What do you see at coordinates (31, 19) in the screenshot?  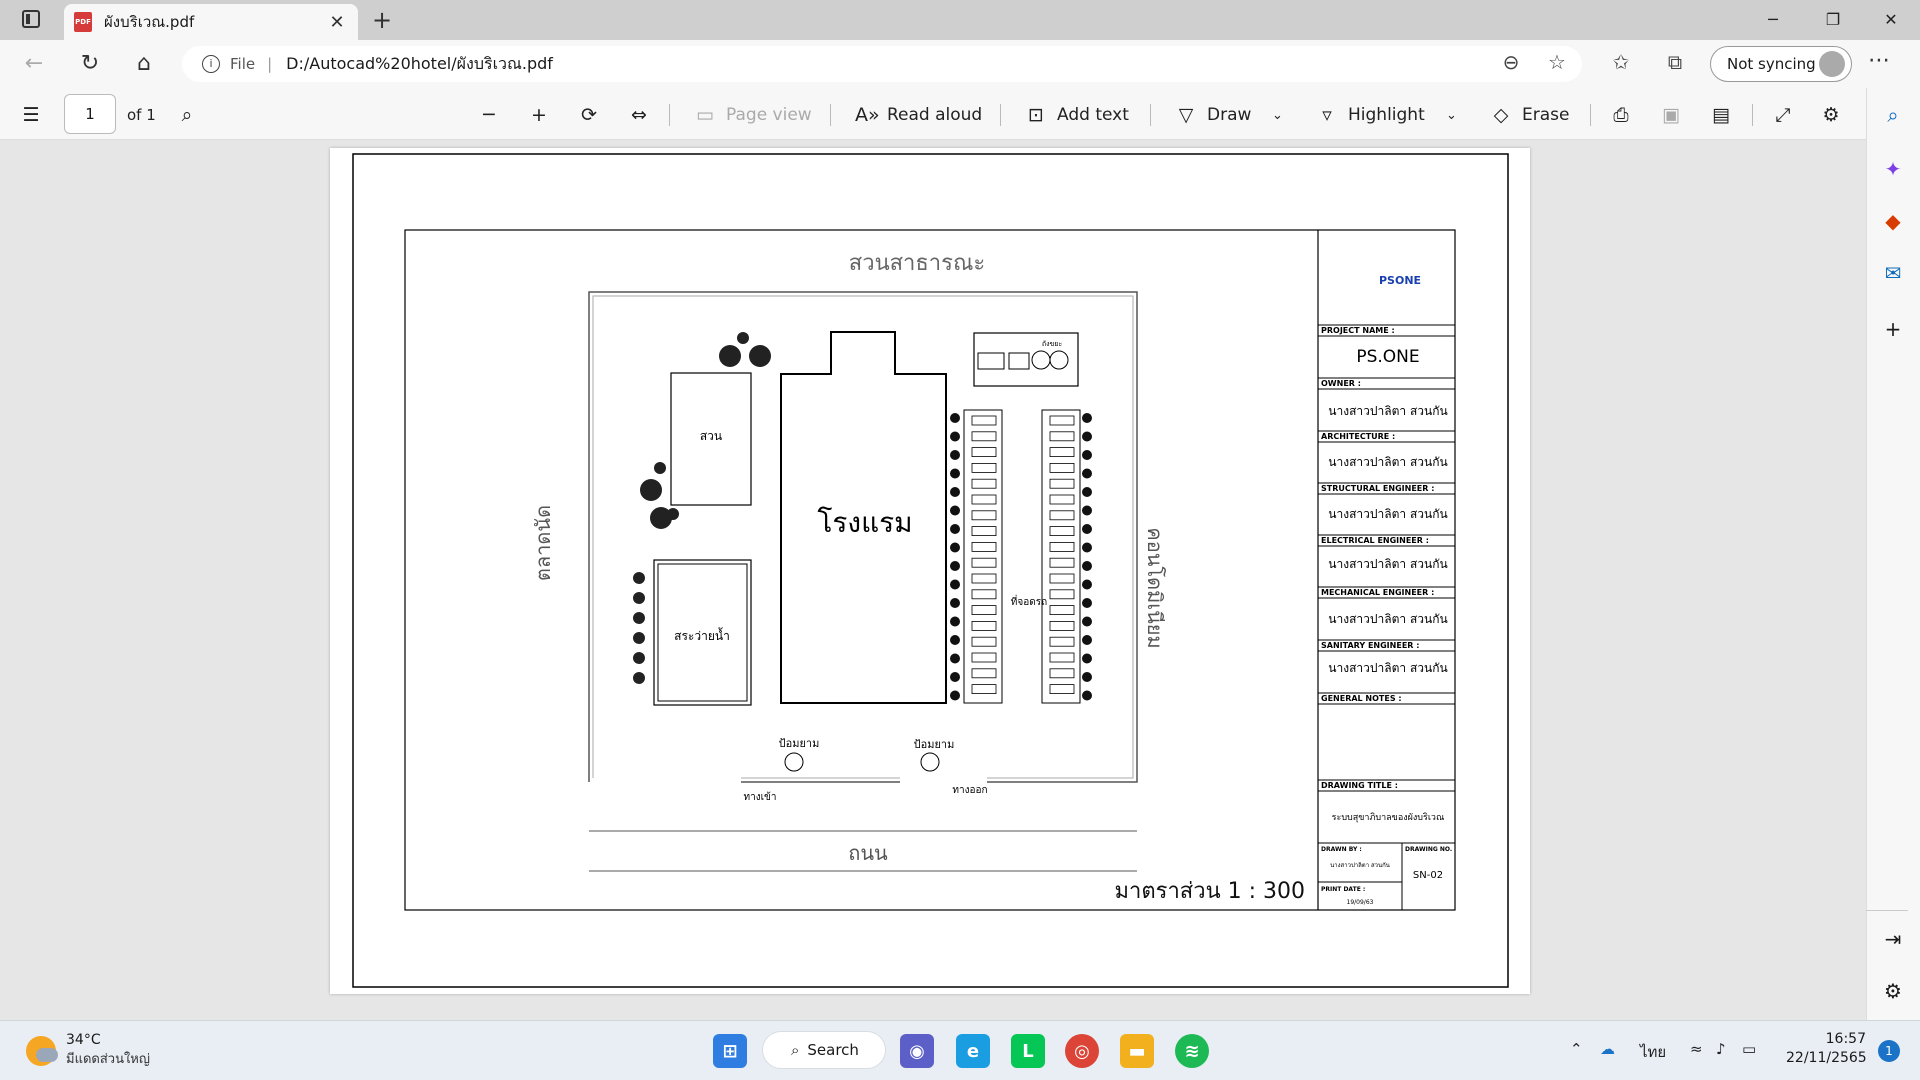 I see `tab-actions-icon` at bounding box center [31, 19].